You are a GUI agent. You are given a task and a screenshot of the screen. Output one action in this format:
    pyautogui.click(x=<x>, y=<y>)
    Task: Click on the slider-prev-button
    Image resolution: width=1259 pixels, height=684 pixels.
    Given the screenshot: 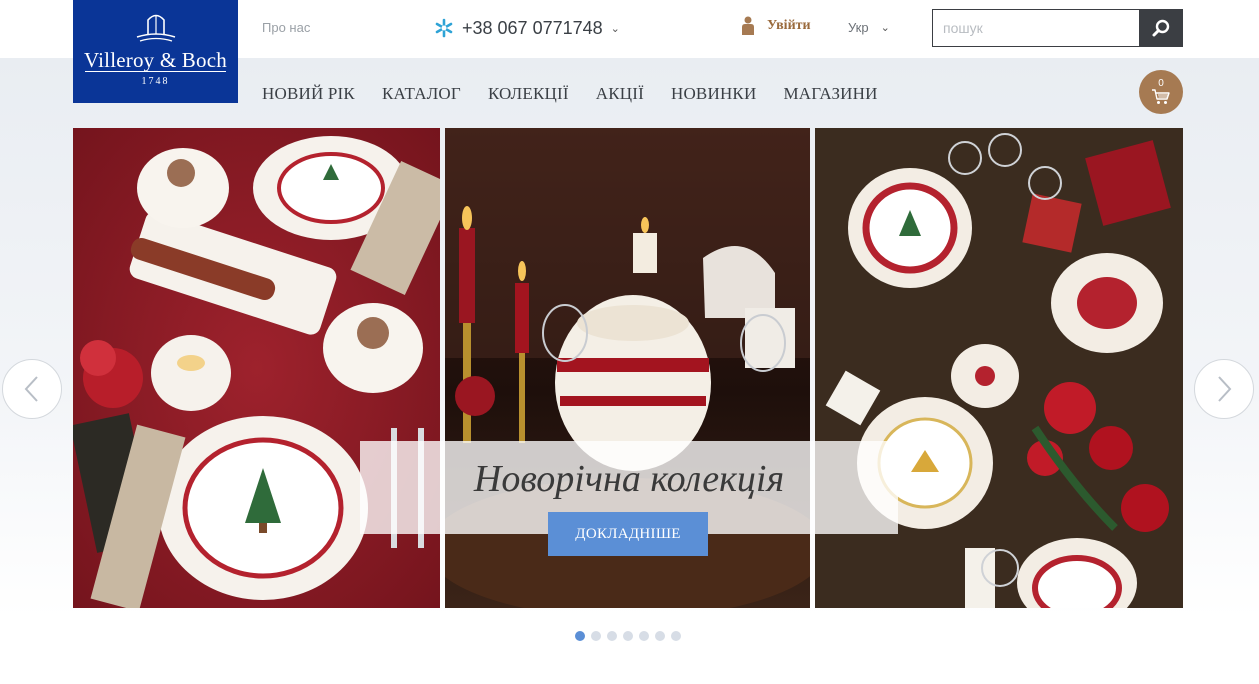 What is the action you would take?
    pyautogui.click(x=32, y=389)
    